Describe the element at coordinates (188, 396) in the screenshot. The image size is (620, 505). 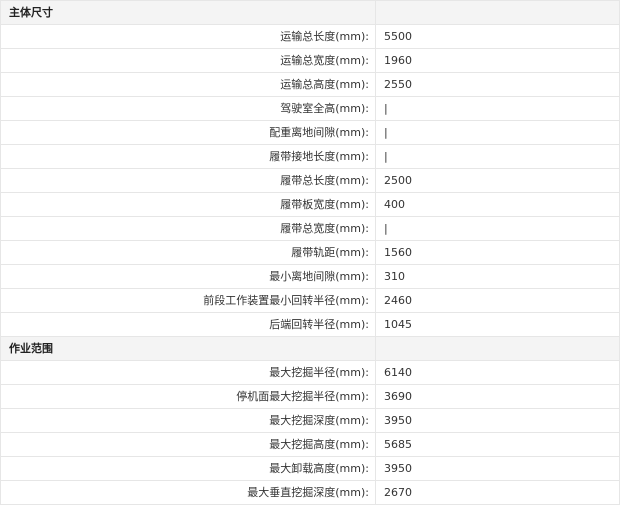
I see `spec-label: 停机面最大挖掘半径(mm):` at that location.